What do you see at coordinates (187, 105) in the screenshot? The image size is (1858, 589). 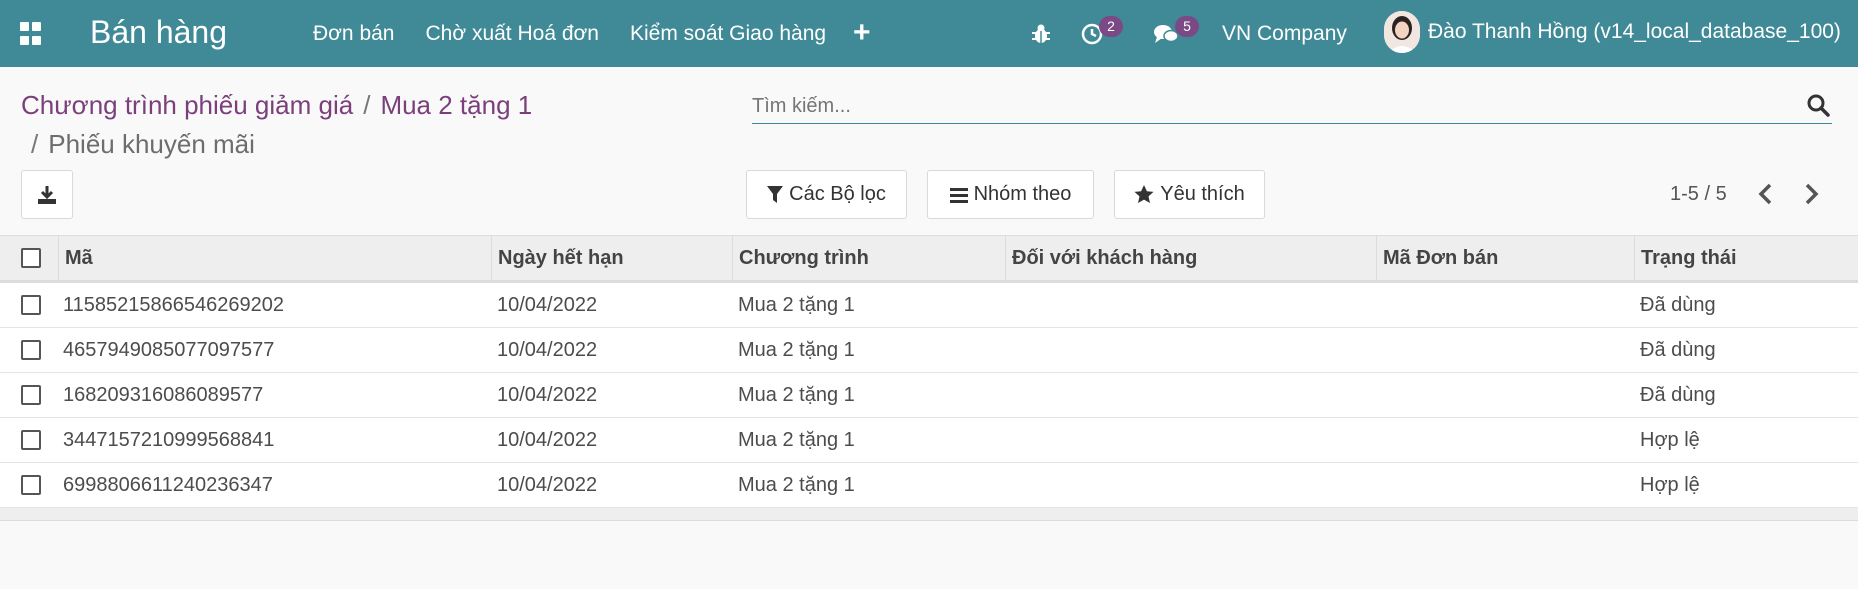 I see `breadcrumb-item-coupon-program: Chương trình phiếu giảm giá` at bounding box center [187, 105].